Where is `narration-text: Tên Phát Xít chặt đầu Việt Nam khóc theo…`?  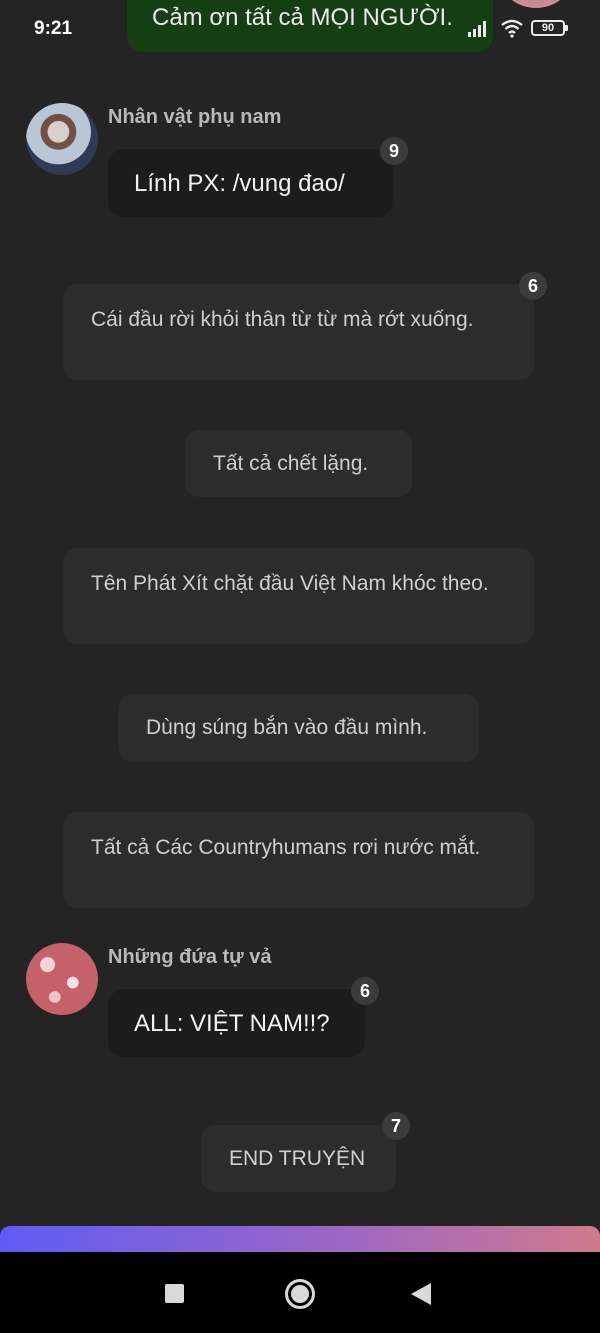
narration-text: Tên Phát Xít chặt đầu Việt Nam khóc theo… is located at coordinates (290, 583).